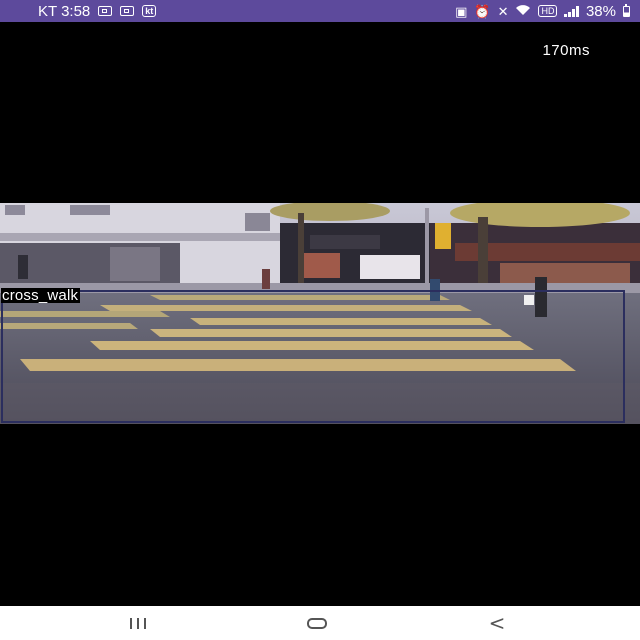 The height and width of the screenshot is (640, 640). Describe the element at coordinates (523, 11) in the screenshot. I see `wifi-icon` at that location.